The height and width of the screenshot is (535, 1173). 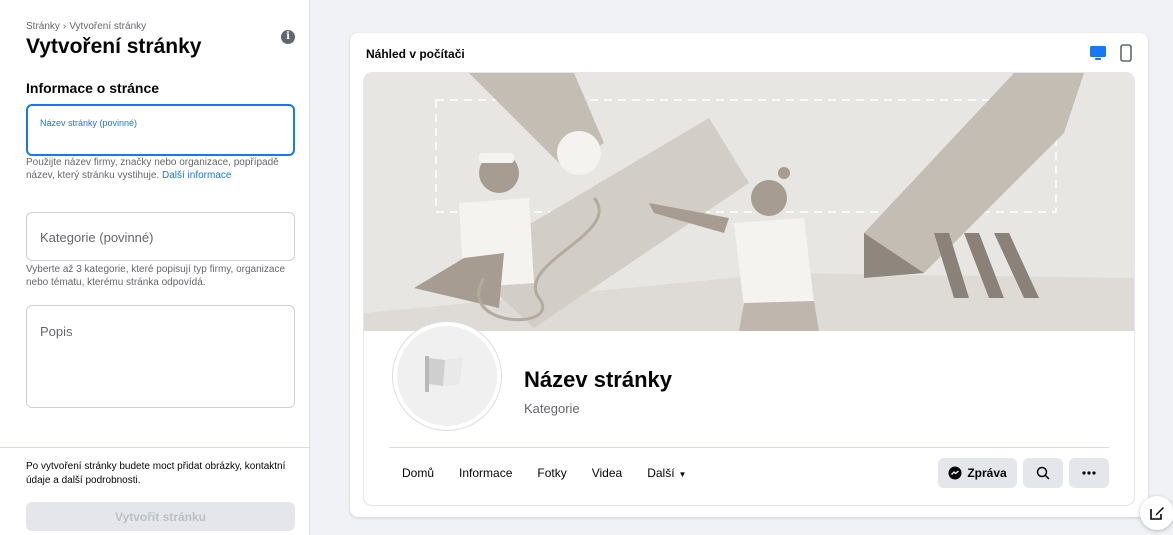 I want to click on flag-icon, so click(x=444, y=374).